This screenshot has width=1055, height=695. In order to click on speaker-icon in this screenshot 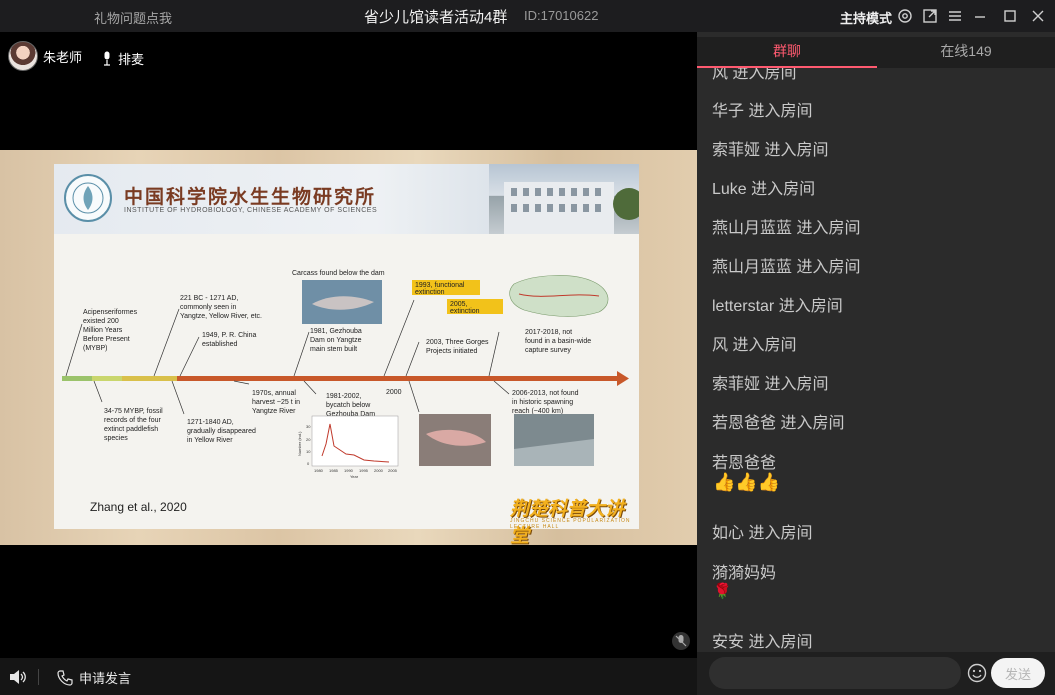, I will do `click(18, 677)`.